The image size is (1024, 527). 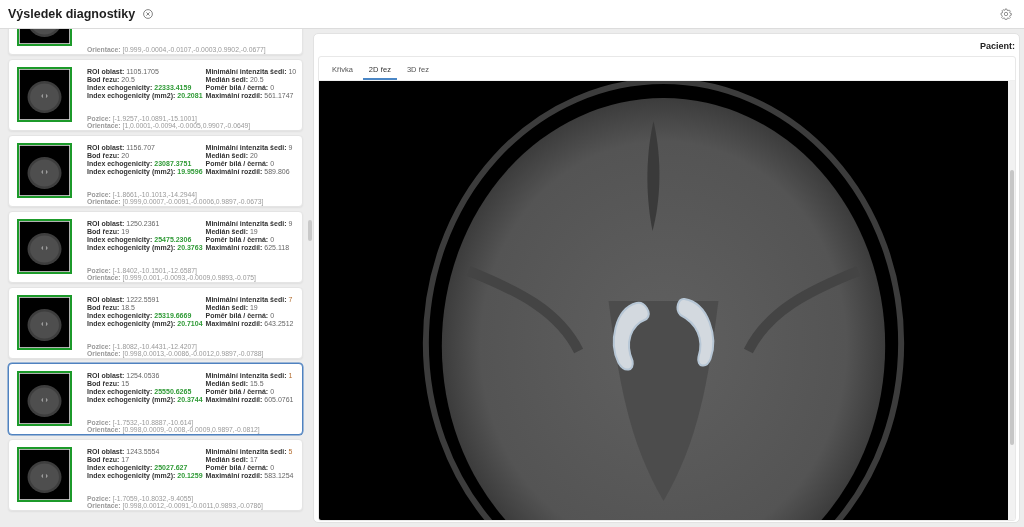 I want to click on close-icon, so click(x=148, y=14).